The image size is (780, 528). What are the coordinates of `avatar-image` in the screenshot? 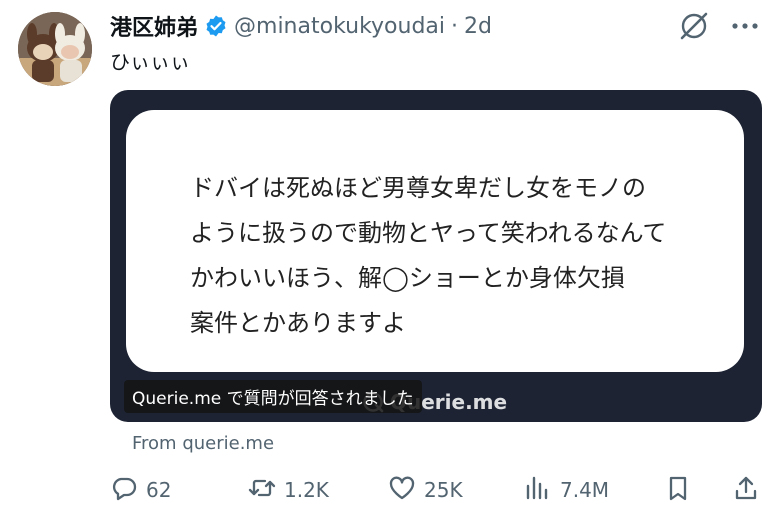 It's located at (55, 49).